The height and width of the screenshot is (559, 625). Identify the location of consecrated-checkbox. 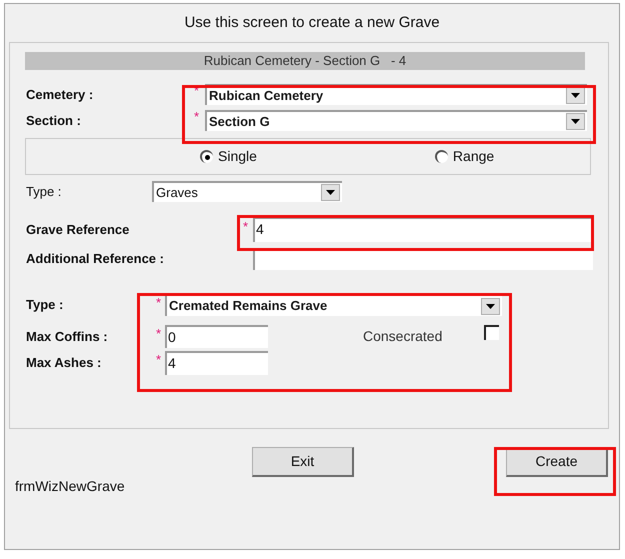
(491, 332).